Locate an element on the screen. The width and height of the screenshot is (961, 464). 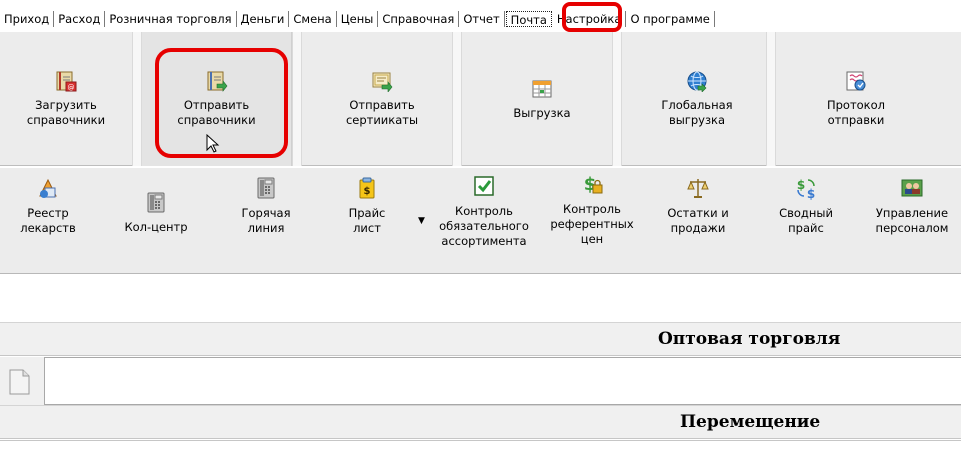
mandatory-assortment-label-3: ассортимента is located at coordinates (484, 241).